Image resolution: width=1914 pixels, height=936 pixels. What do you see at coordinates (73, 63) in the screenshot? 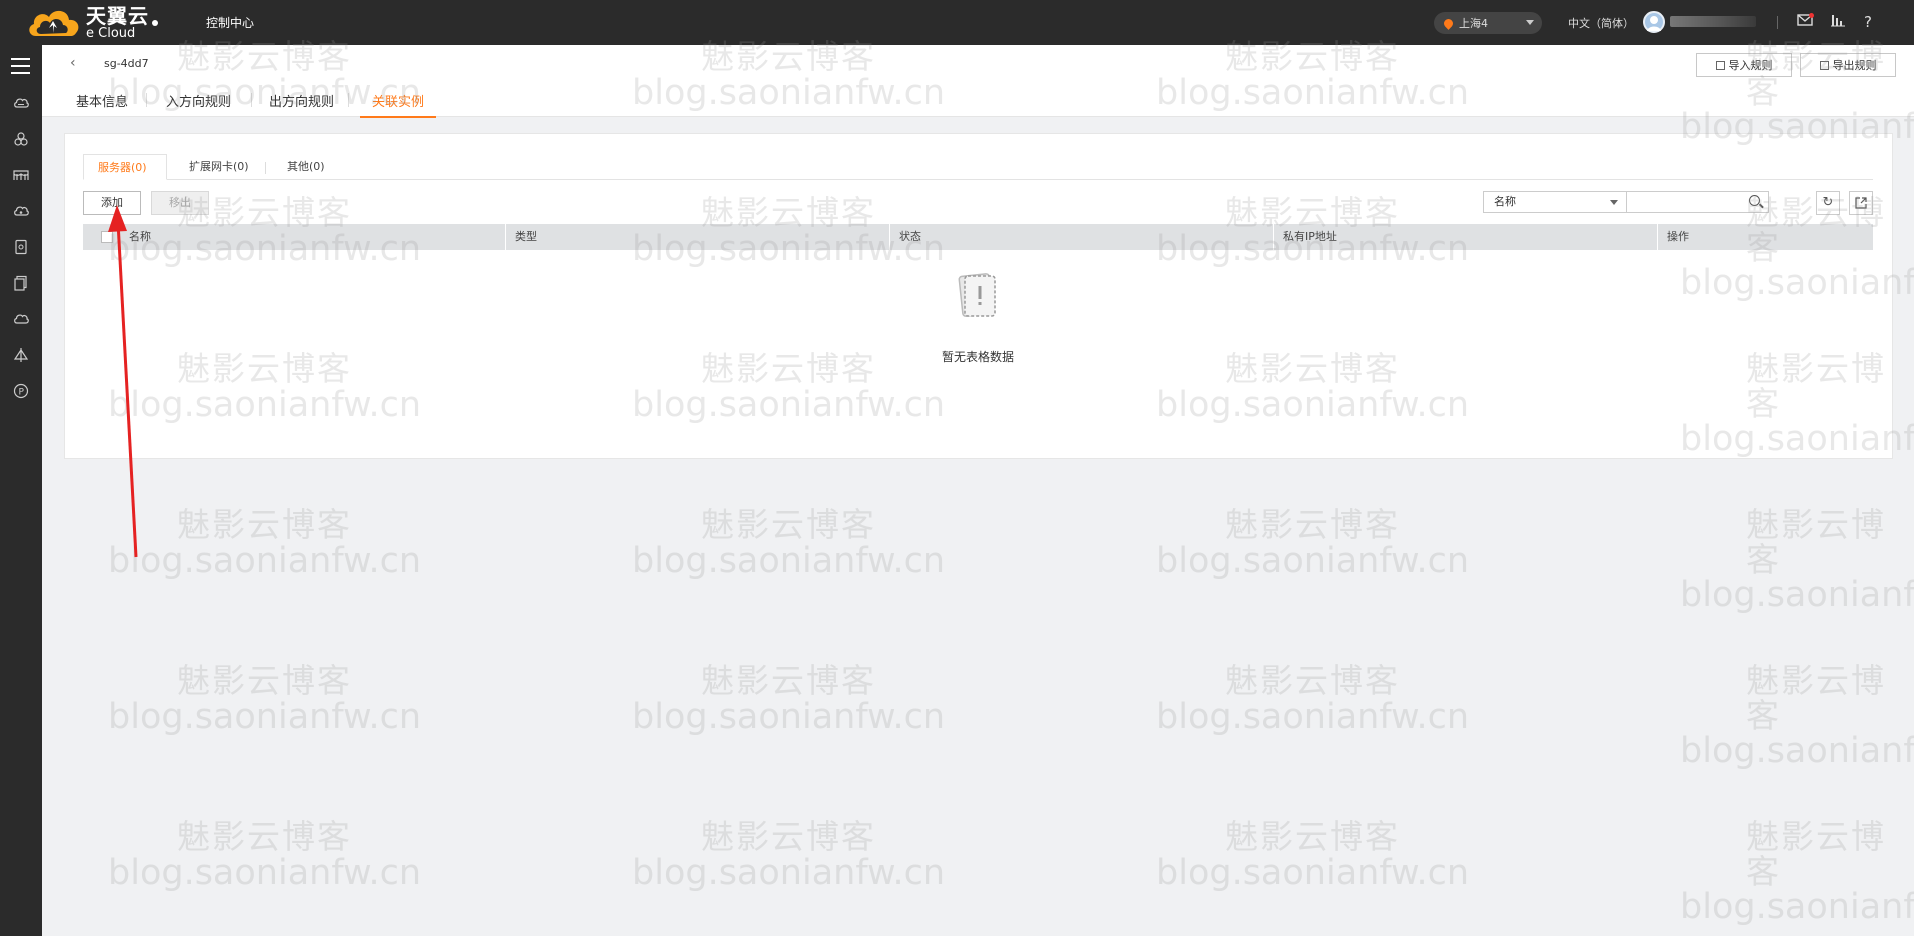
I see `chevron-left-icon: ‹` at bounding box center [73, 63].